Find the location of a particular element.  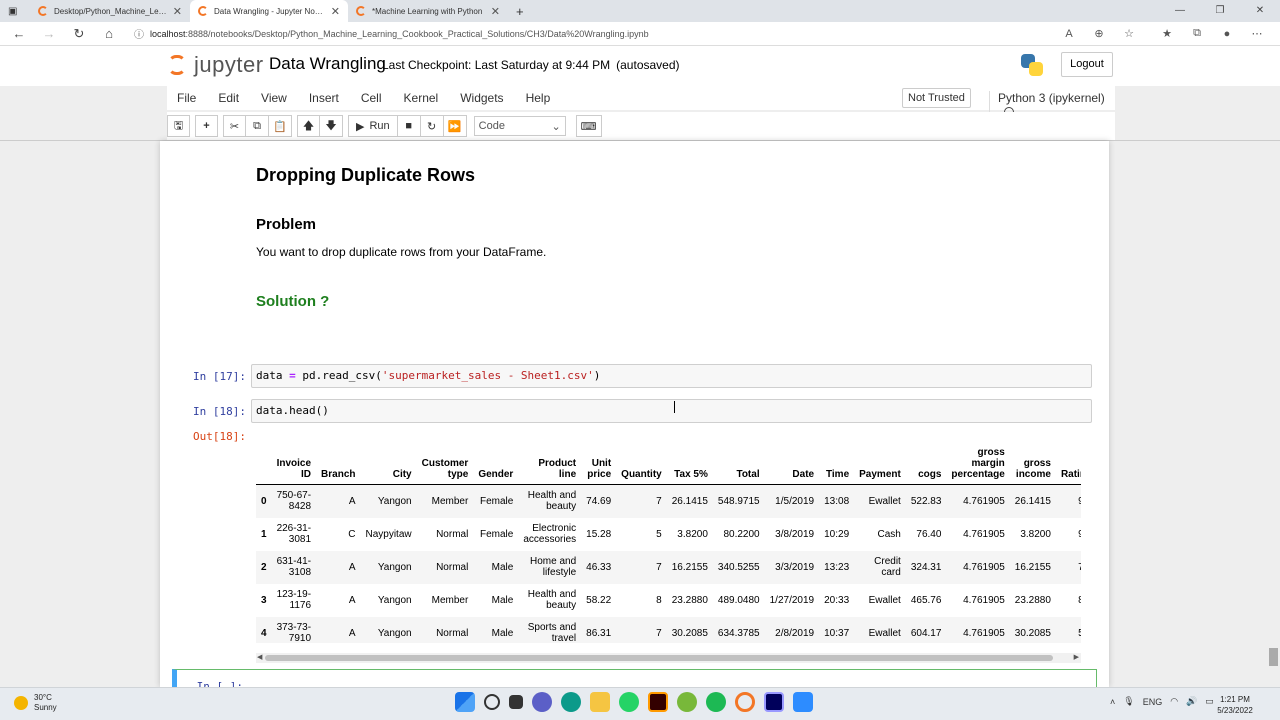

cell-text: 80.2200 is located at coordinates (741, 534).